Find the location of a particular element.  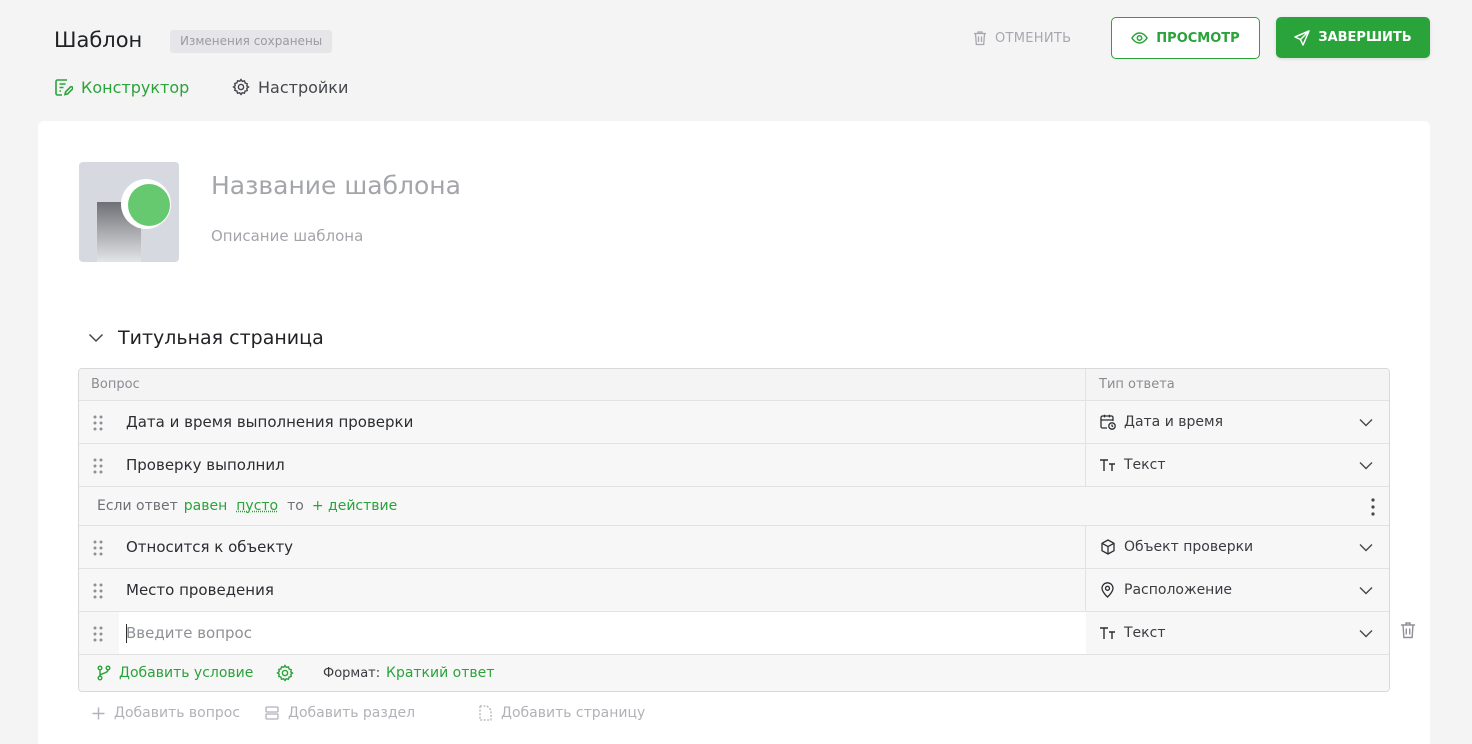

tab-settings-label: Настройки is located at coordinates (303, 87).